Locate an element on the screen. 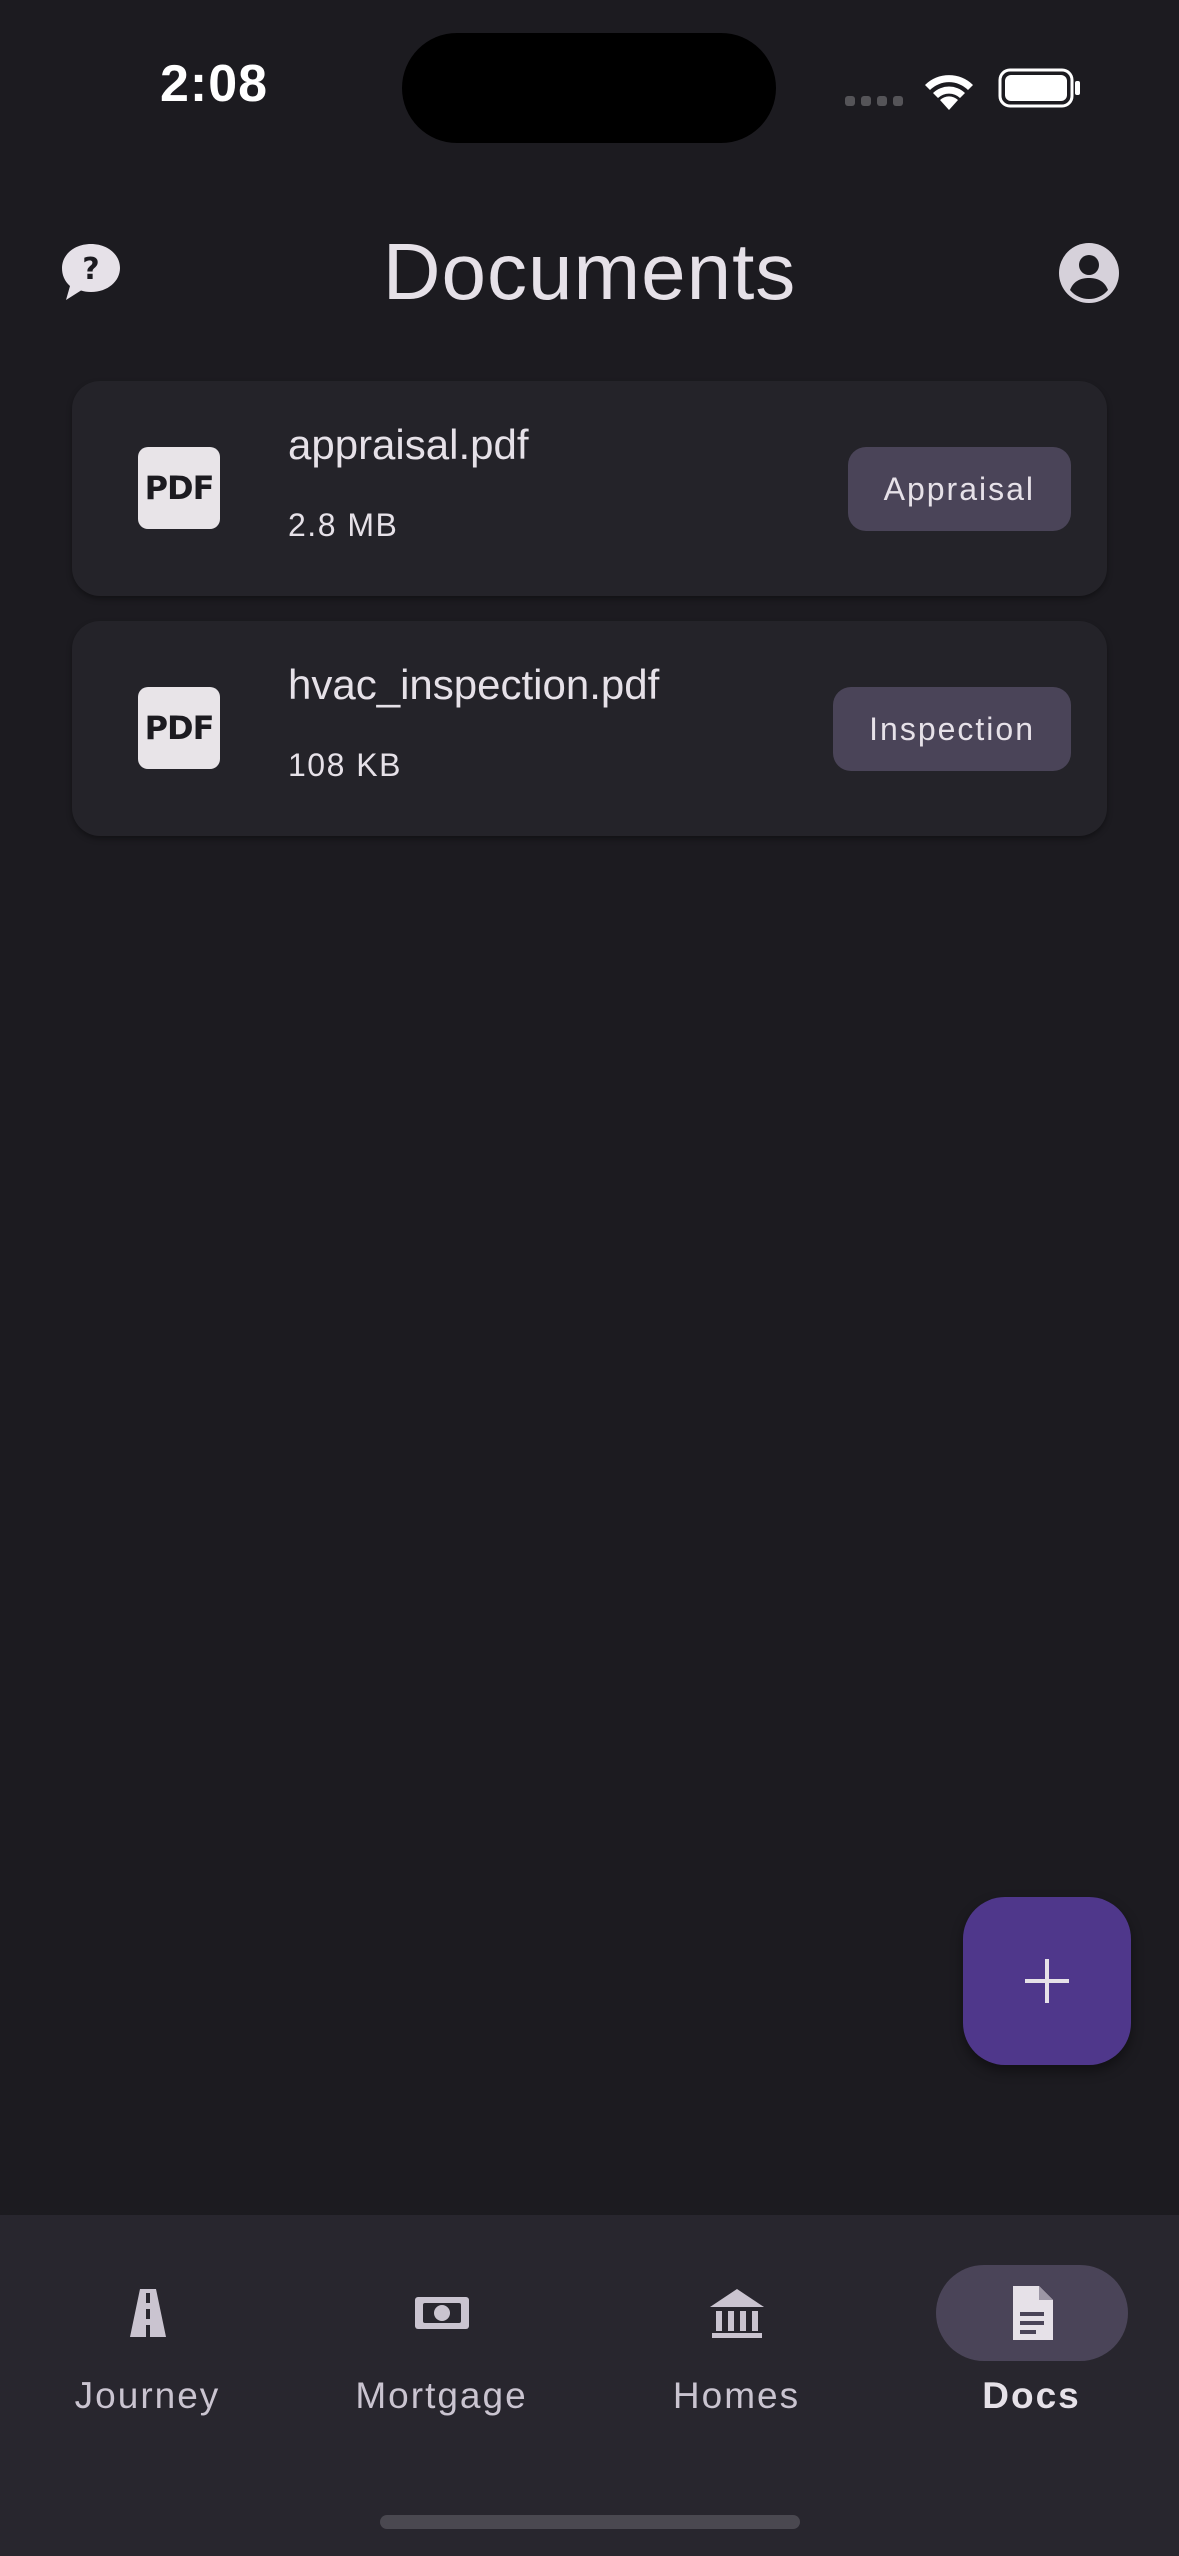 The image size is (1179, 2556). document-size: 108 KB is located at coordinates (345, 765).